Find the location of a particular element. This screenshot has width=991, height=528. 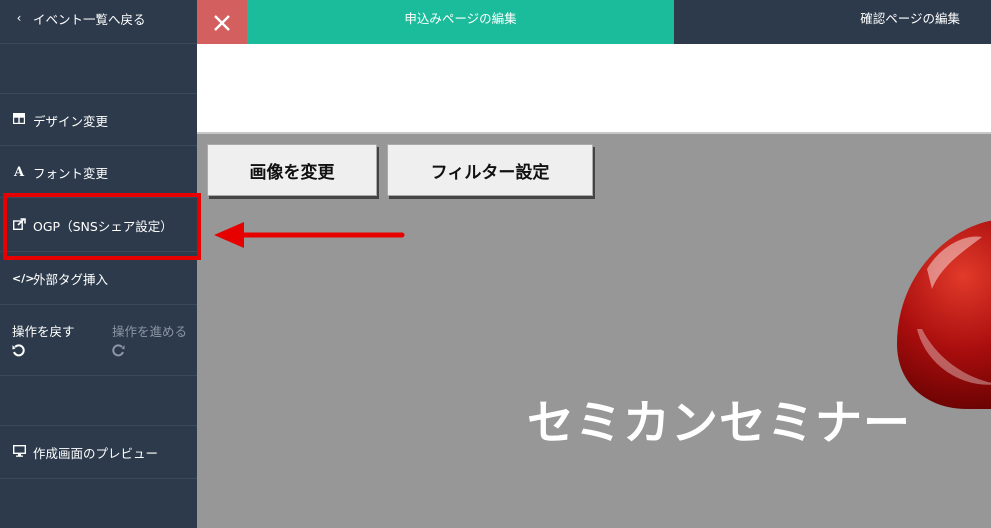

sidebar-item-font: A フォント変更 is located at coordinates (98, 172).